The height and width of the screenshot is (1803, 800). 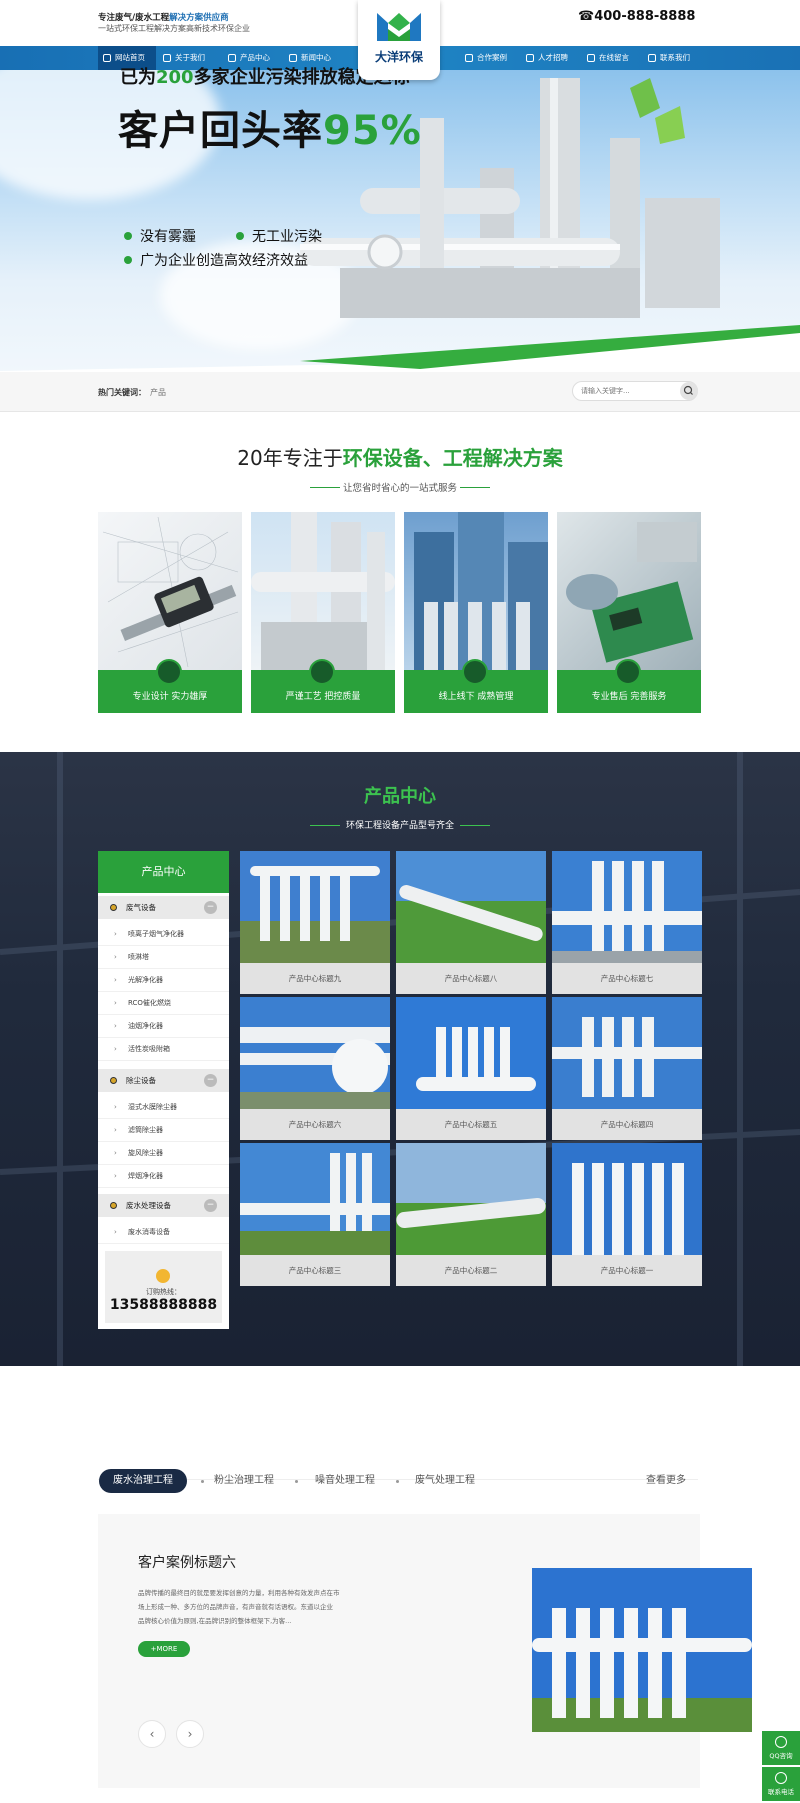 What do you see at coordinates (170, 697) in the screenshot?
I see `service-card-label: 专业设计 实力雄厚` at bounding box center [170, 697].